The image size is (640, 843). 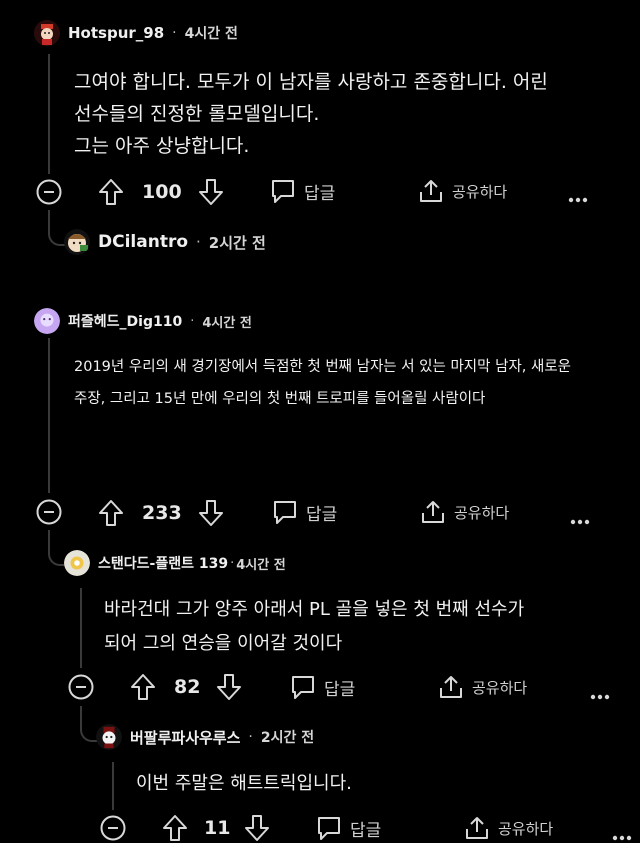 I want to click on comment-header: 퍼즐헤드_Dig110 · 4시간 전, so click(x=143, y=321).